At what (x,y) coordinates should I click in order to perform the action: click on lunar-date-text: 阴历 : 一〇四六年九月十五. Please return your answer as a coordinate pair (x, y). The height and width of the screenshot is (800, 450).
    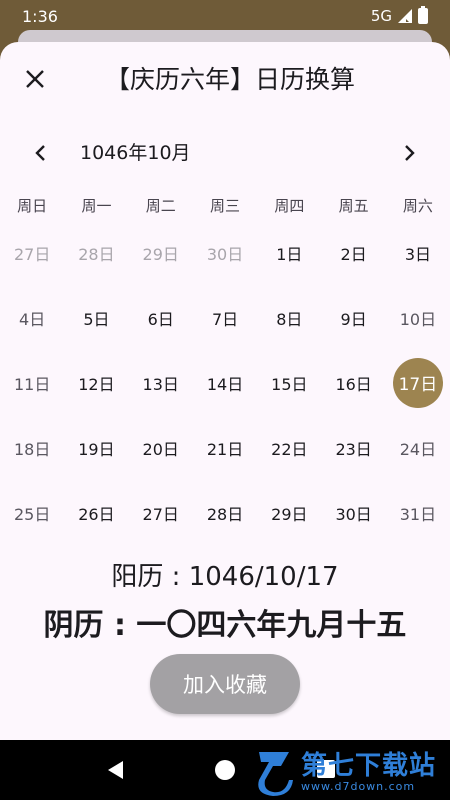
    Looking at the image, I should click on (225, 625).